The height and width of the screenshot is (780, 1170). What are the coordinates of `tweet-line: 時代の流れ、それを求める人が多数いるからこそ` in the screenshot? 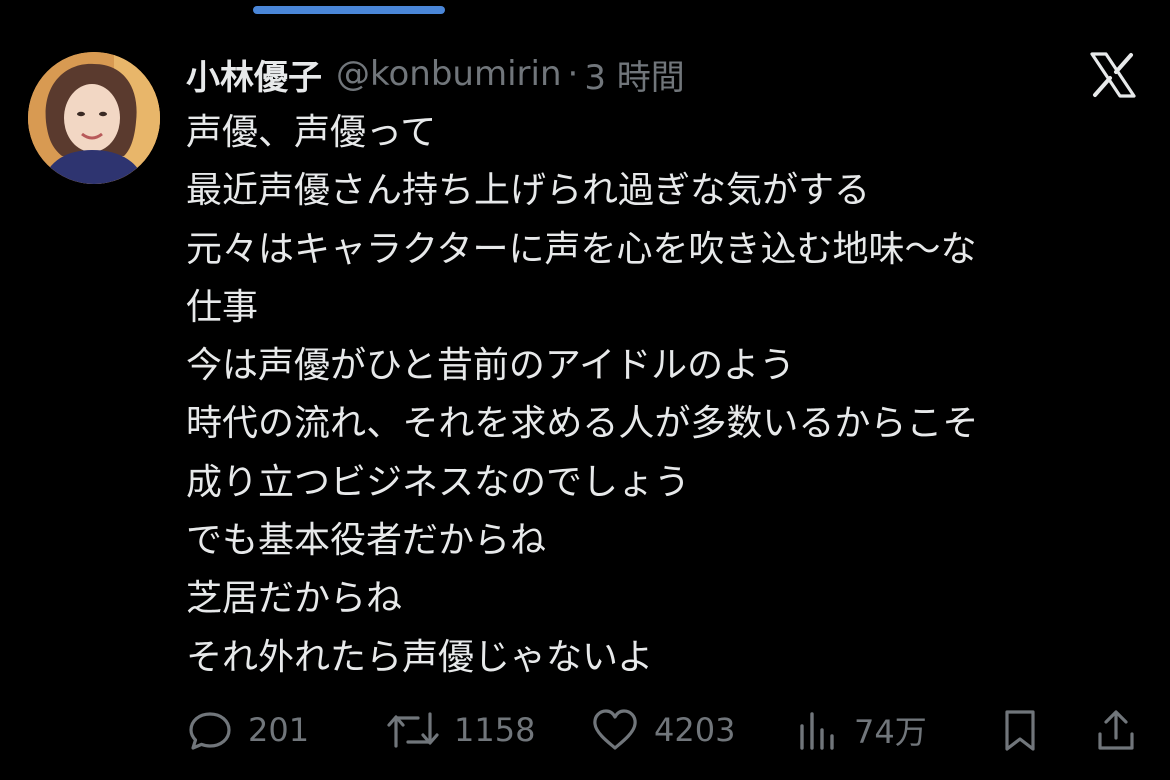 It's located at (582, 424).